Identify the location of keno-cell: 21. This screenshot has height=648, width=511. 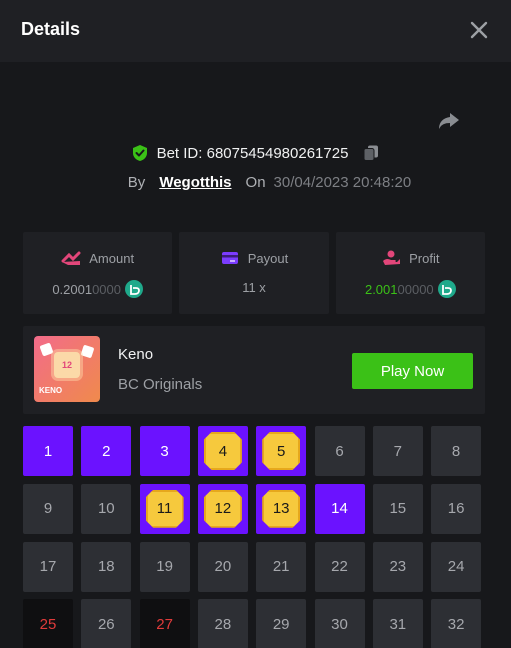
(281, 566).